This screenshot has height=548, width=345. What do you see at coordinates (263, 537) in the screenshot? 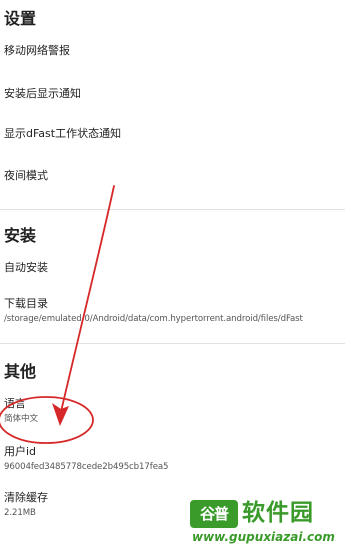
I see `watermark-url: www.gupuxiazai.com` at bounding box center [263, 537].